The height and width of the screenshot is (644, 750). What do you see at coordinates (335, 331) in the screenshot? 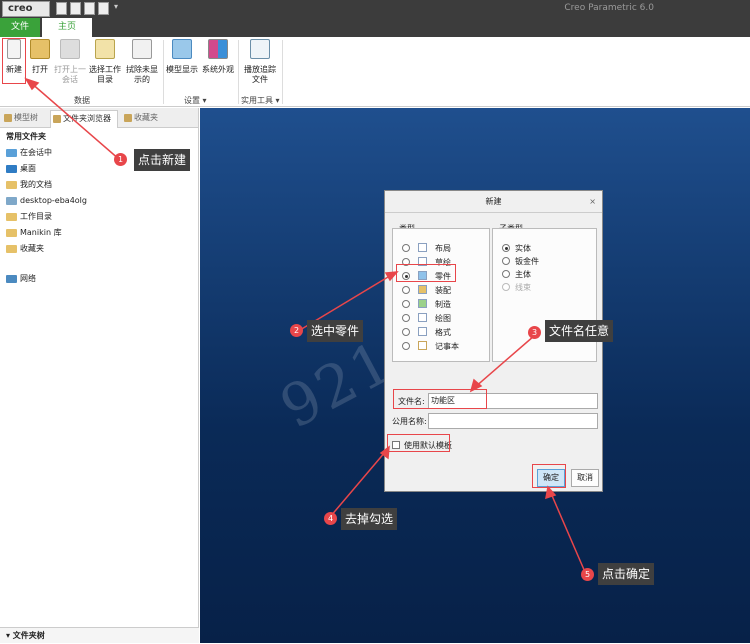
I see `step-callout: 选中零件` at bounding box center [335, 331].